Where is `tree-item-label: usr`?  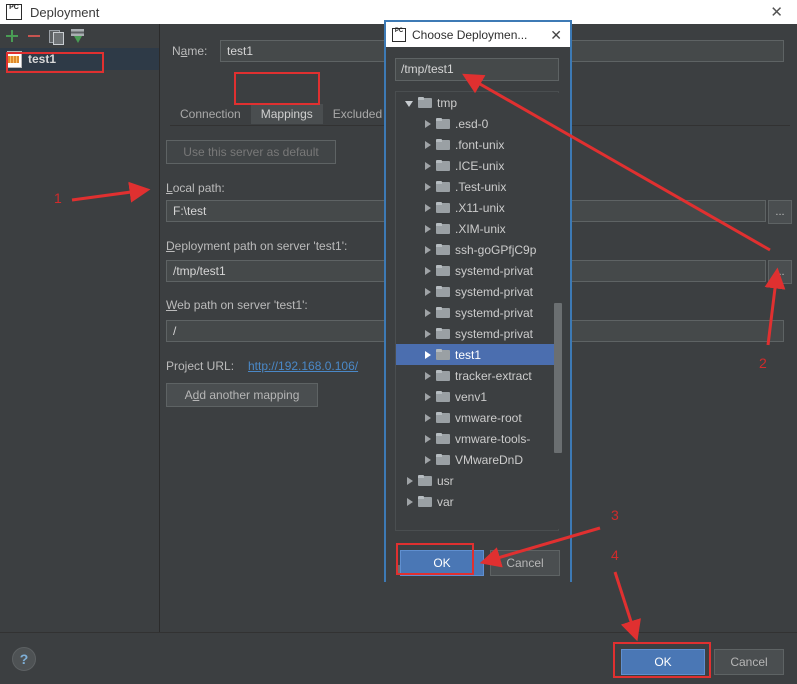
tree-item-label: usr is located at coordinates (445, 480).